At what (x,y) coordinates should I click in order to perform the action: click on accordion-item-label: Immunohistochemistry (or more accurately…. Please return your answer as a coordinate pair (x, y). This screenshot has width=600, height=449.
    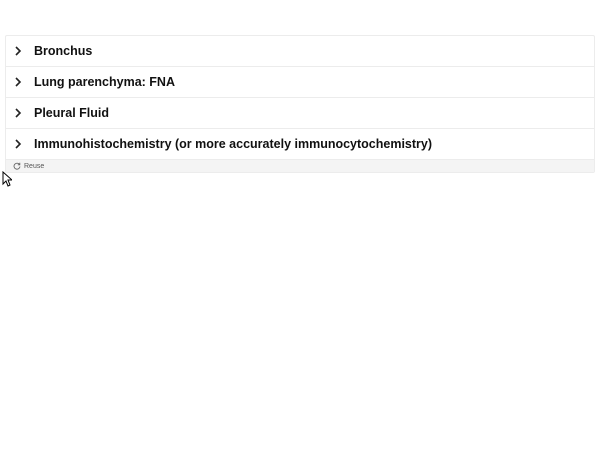
    Looking at the image, I should click on (233, 144).